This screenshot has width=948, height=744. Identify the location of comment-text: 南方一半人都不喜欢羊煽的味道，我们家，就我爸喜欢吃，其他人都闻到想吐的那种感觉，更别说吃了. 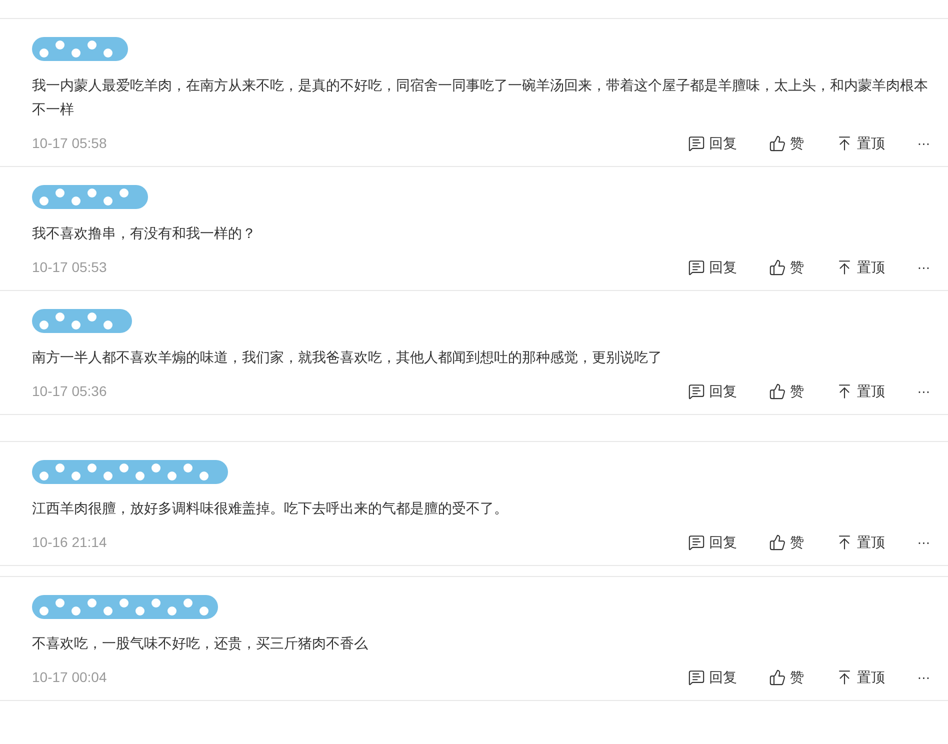
(347, 357).